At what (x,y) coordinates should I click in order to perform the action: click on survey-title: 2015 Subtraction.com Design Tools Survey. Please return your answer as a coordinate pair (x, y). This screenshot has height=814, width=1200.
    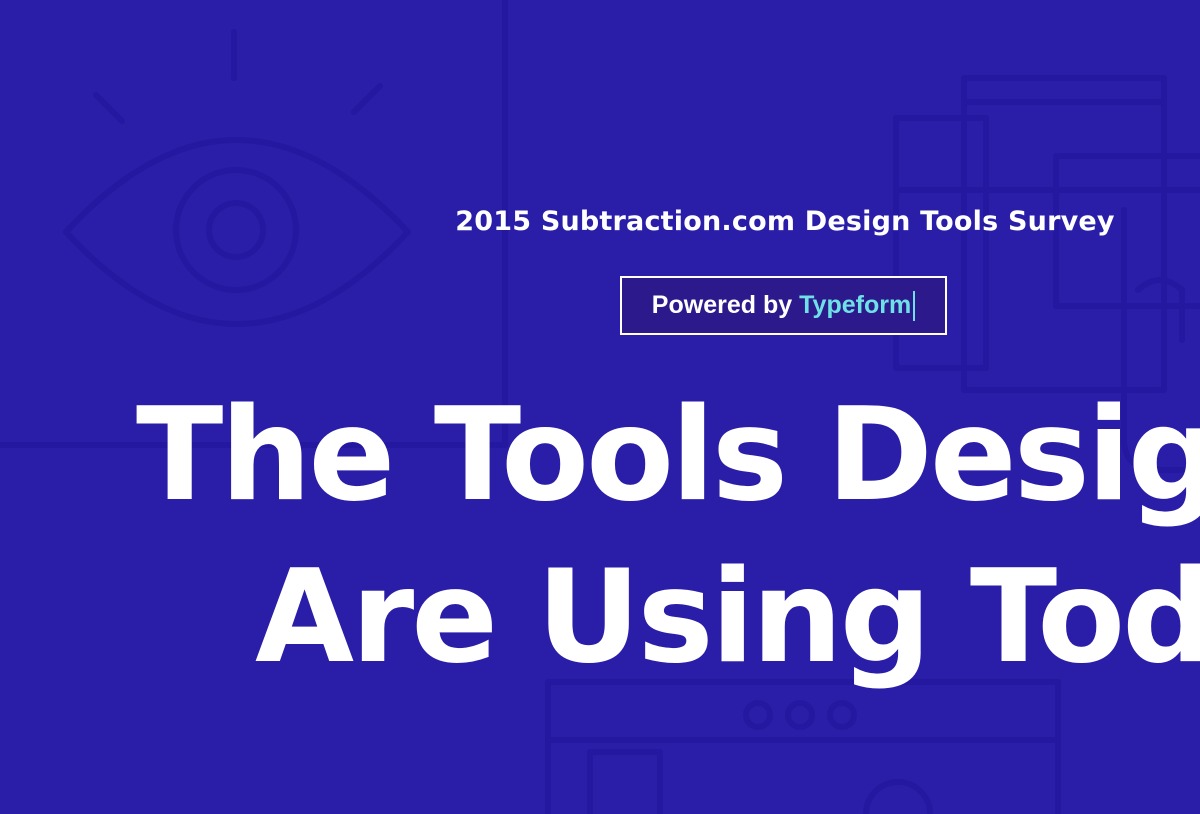
    Looking at the image, I should click on (785, 221).